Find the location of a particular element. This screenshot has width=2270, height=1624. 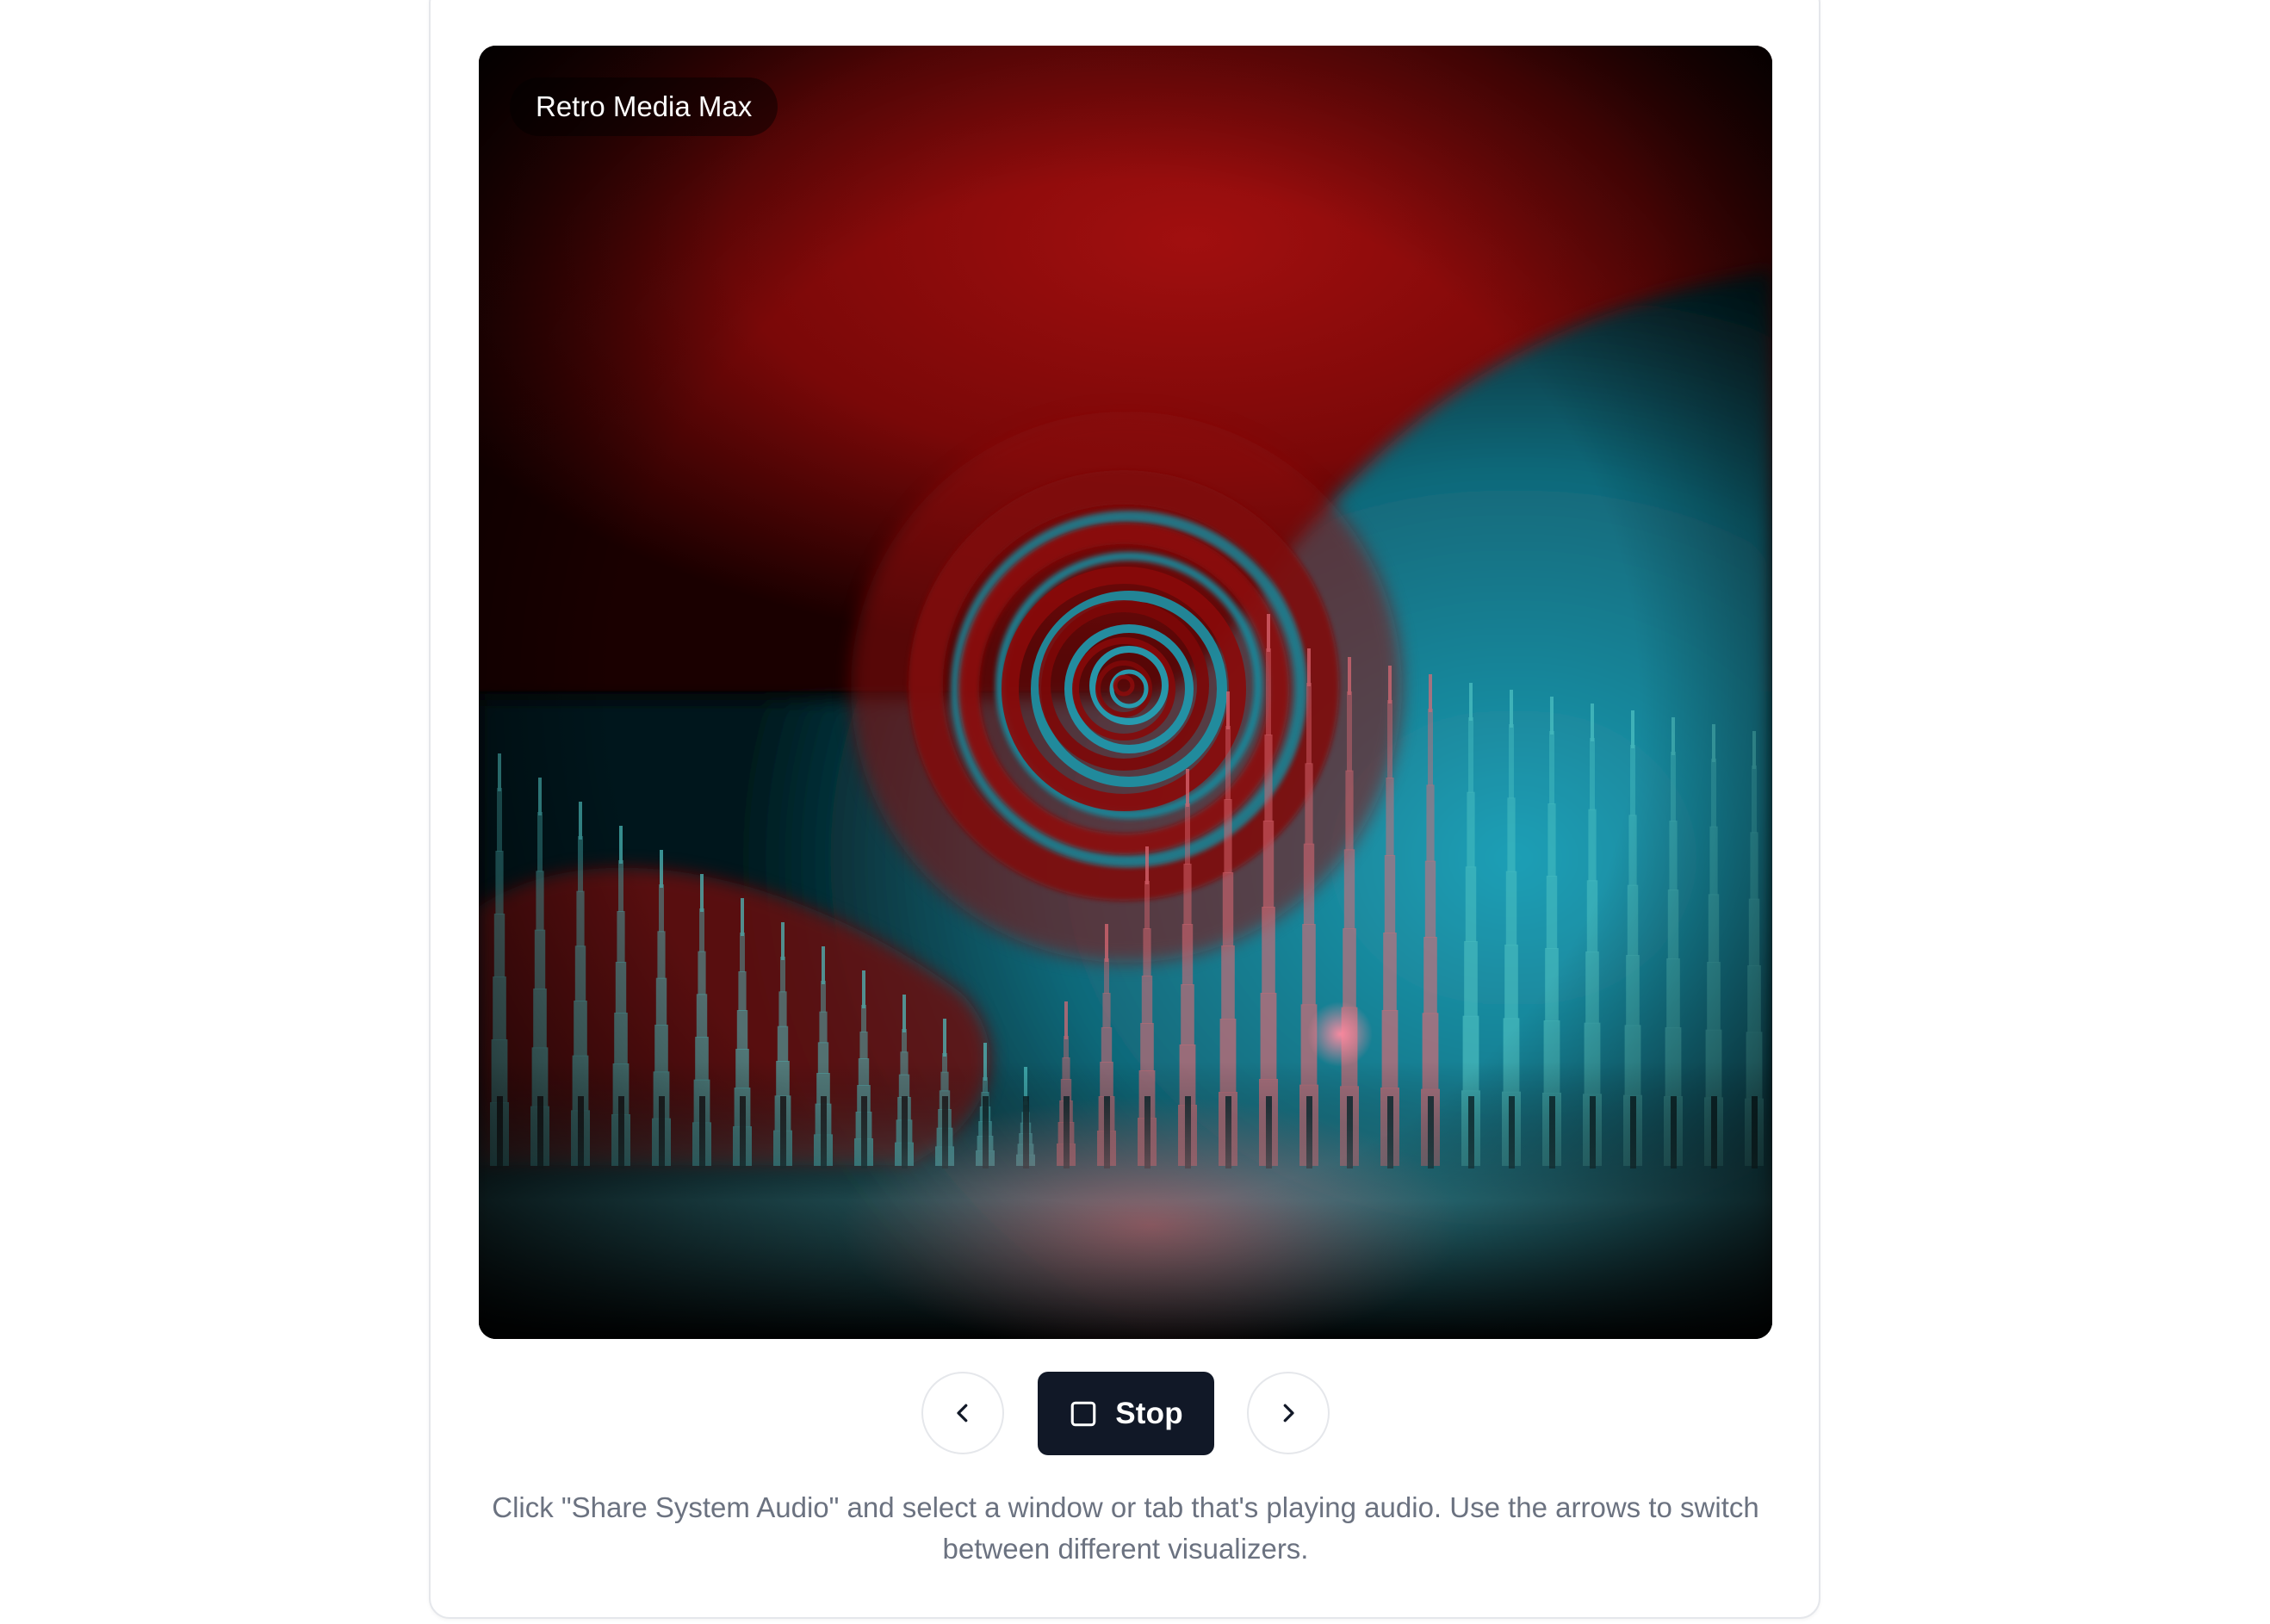

chevron-right-icon is located at coordinates (1288, 1414).